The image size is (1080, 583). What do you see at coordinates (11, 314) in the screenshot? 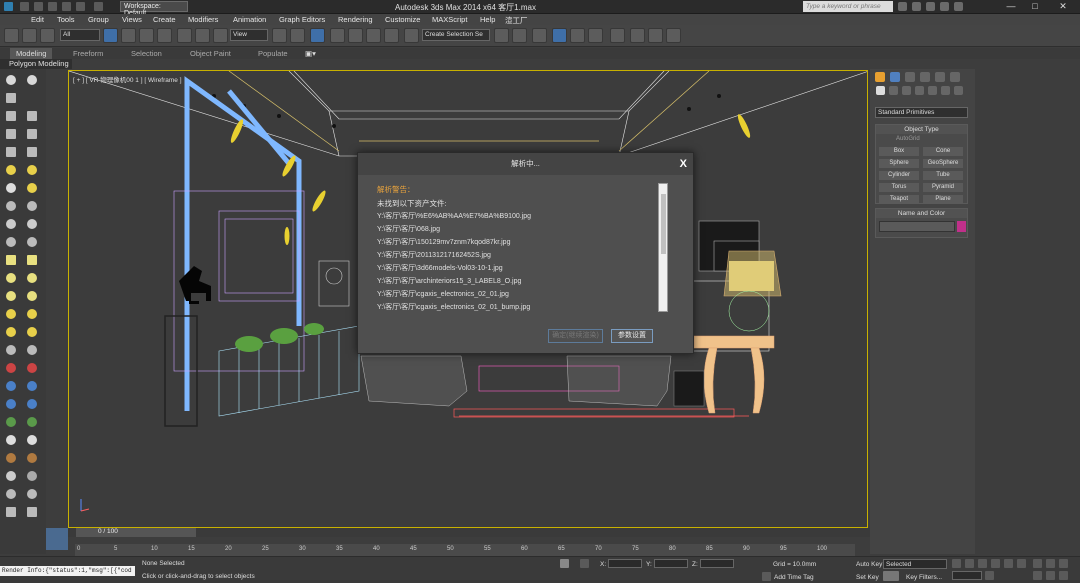
I see `sun-icon` at bounding box center [11, 314].